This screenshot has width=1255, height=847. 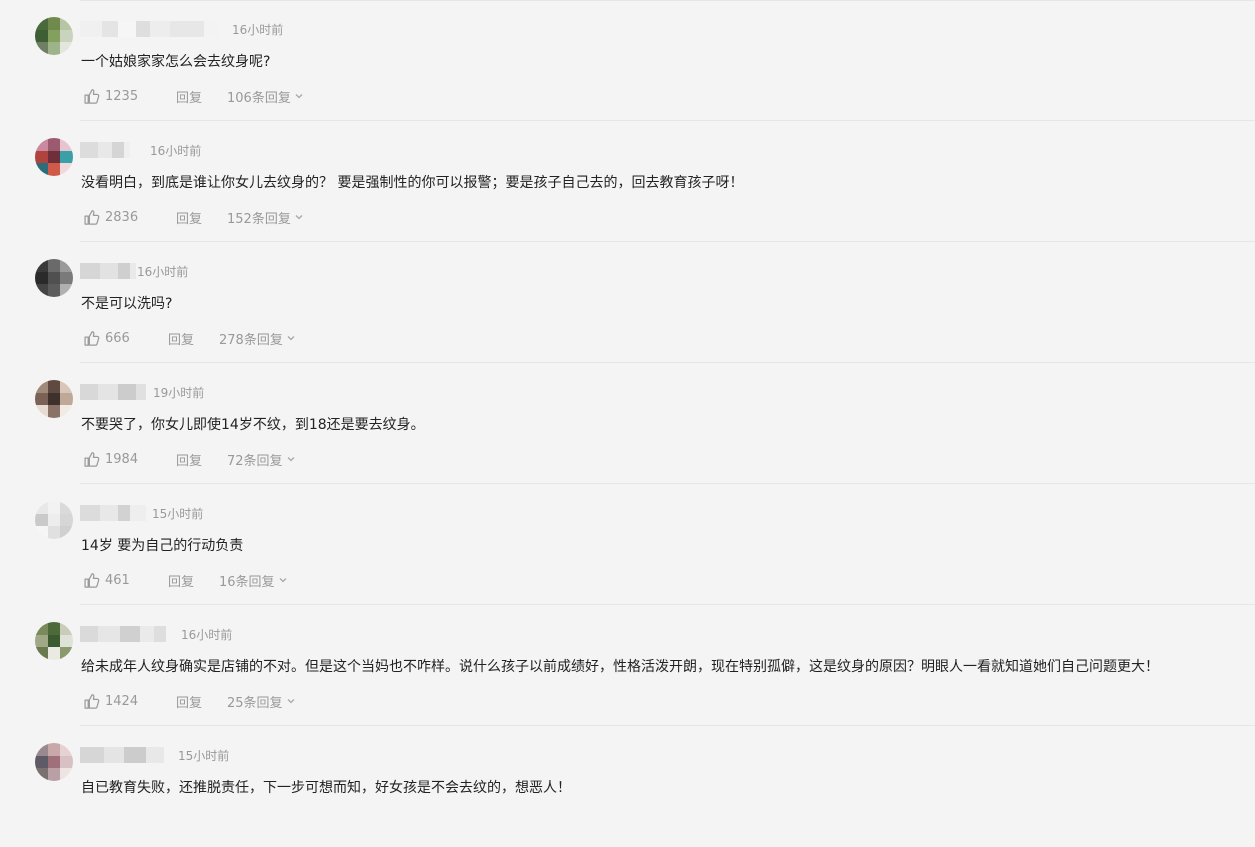 I want to click on reply-count: 152条回复, so click(x=259, y=219).